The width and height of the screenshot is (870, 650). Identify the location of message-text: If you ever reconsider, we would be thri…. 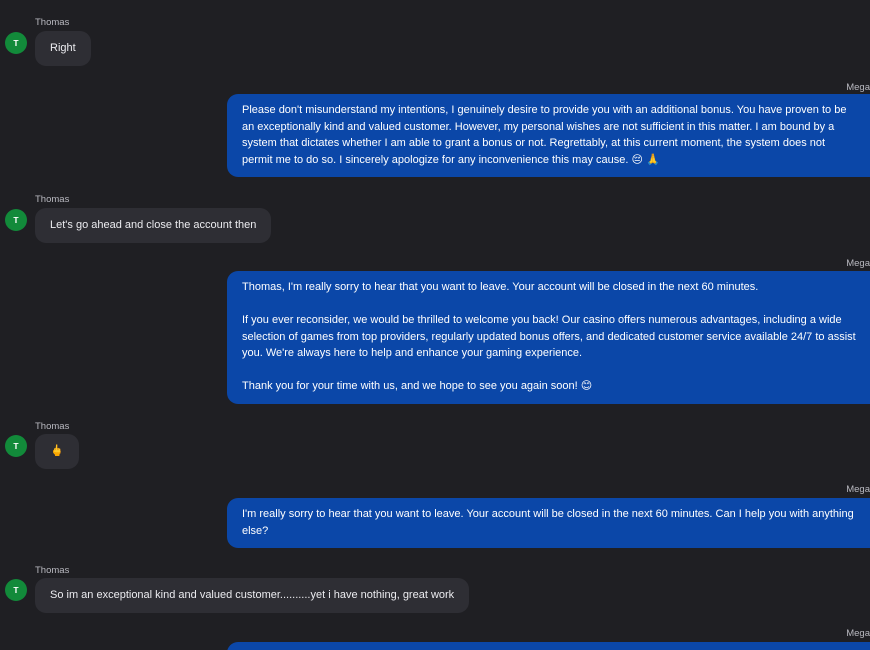
(549, 336).